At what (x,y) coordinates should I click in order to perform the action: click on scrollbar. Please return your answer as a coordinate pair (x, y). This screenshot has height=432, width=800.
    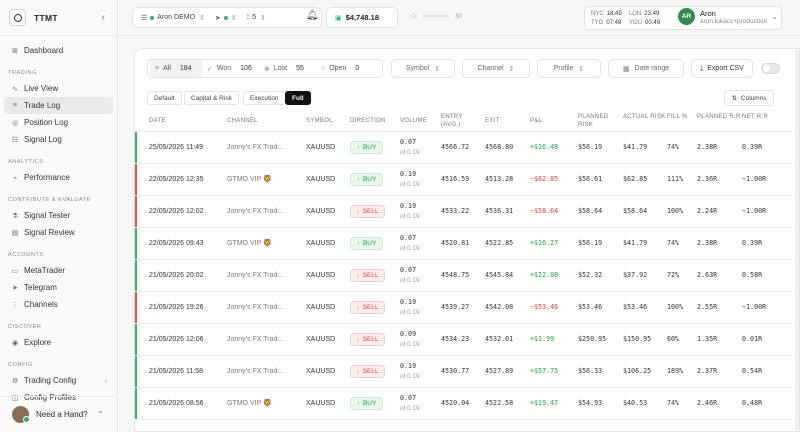
    Looking at the image, I should click on (797, 240).